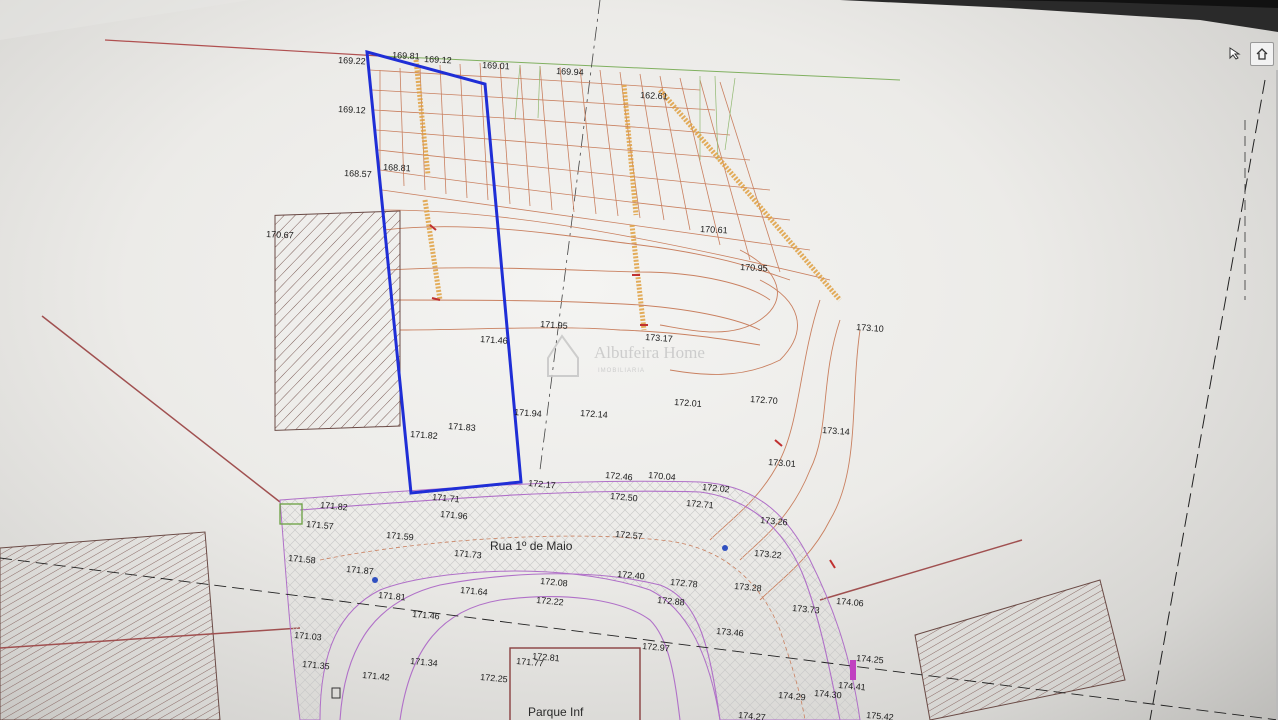 The image size is (1278, 720). What do you see at coordinates (880, 715) in the screenshot?
I see `elevation-label: 175.42` at bounding box center [880, 715].